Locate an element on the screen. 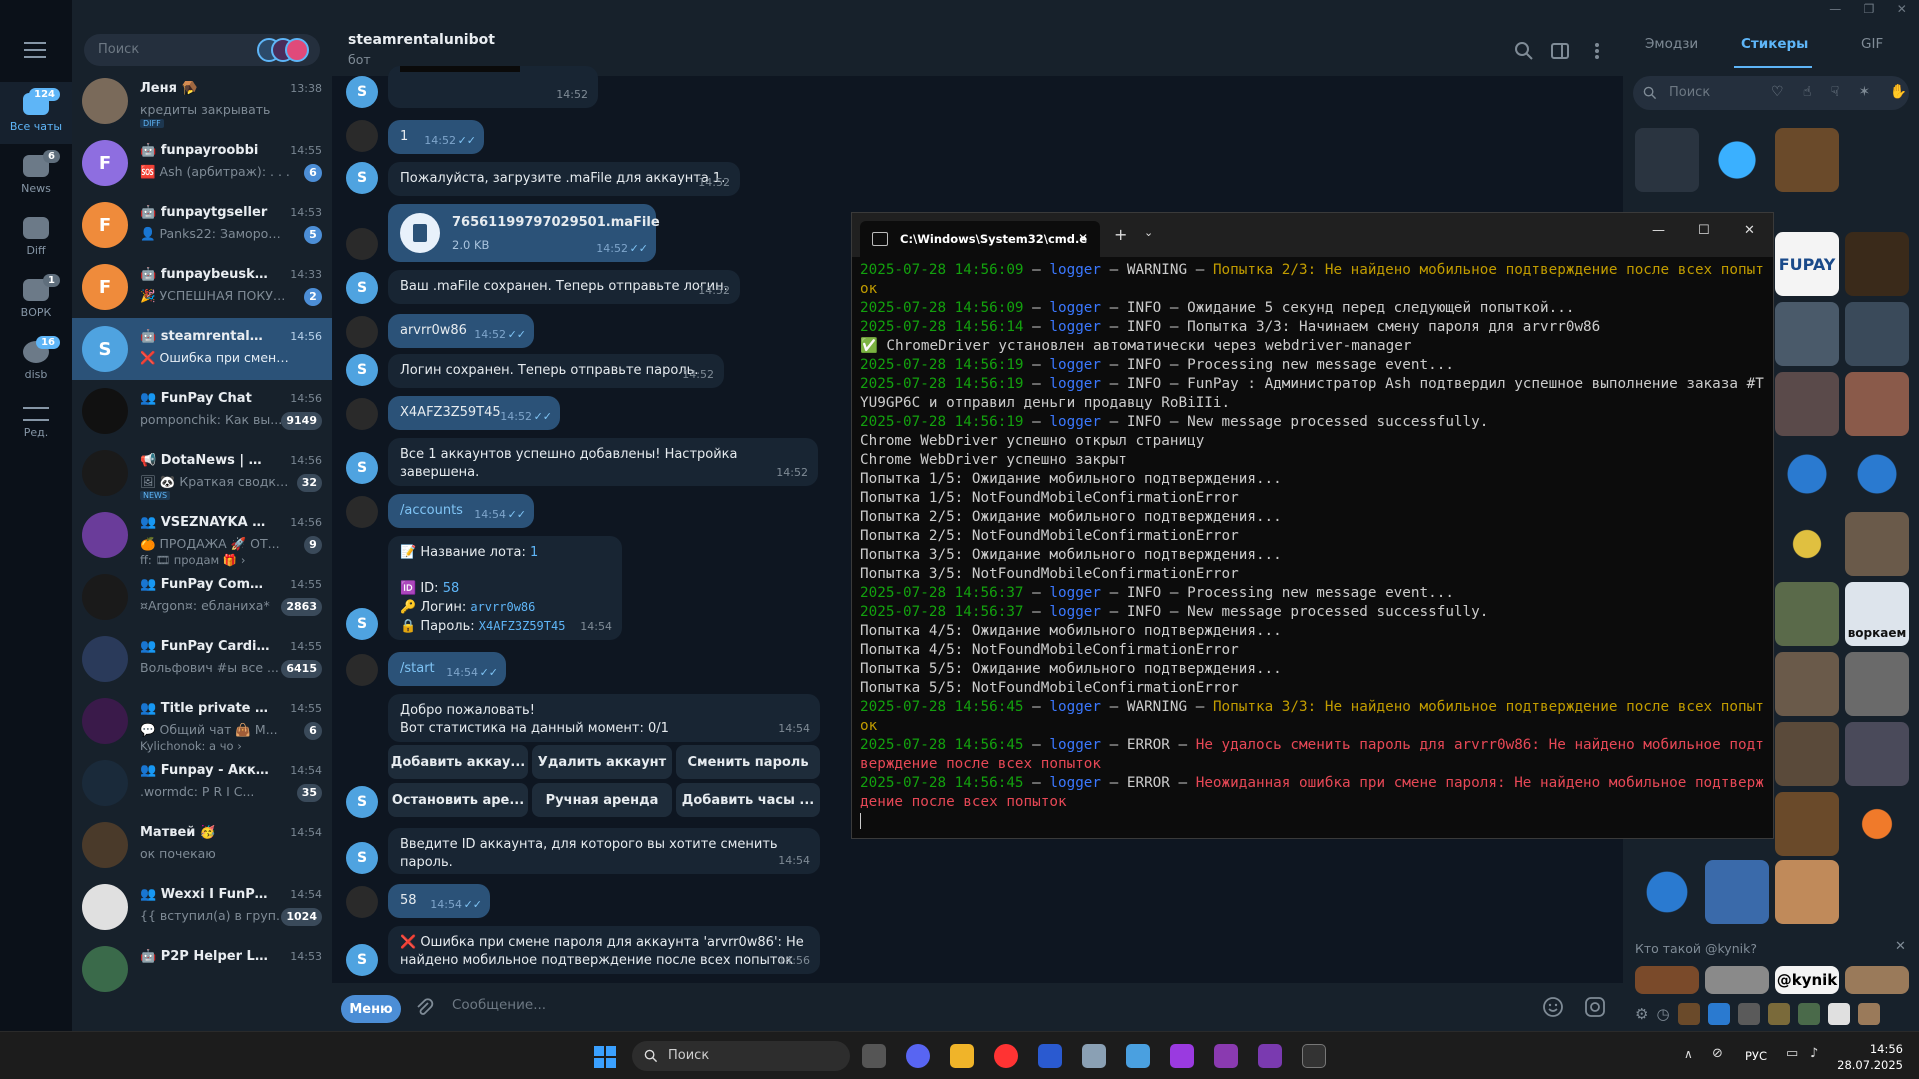 This screenshot has height=1079, width=1919. chat-row: 🤖 P2P Helper LZT ⚡ 14:53 is located at coordinates (202, 969).